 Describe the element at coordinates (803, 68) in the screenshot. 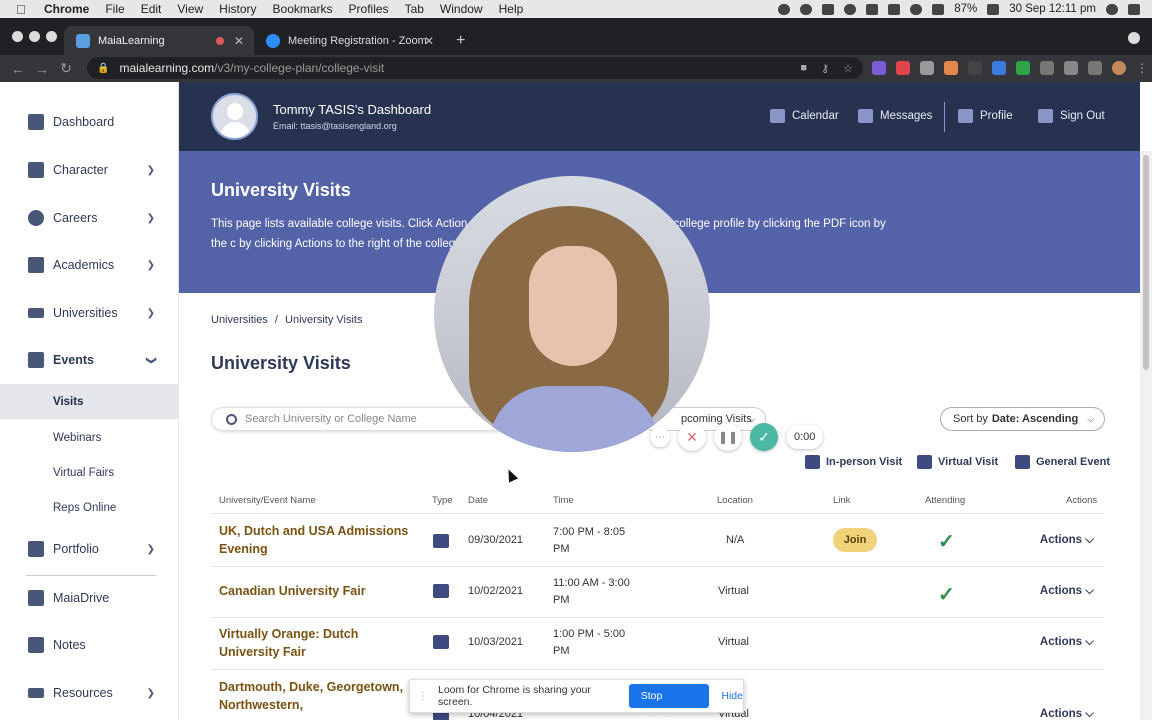

I see `camera-icon: ■` at that location.